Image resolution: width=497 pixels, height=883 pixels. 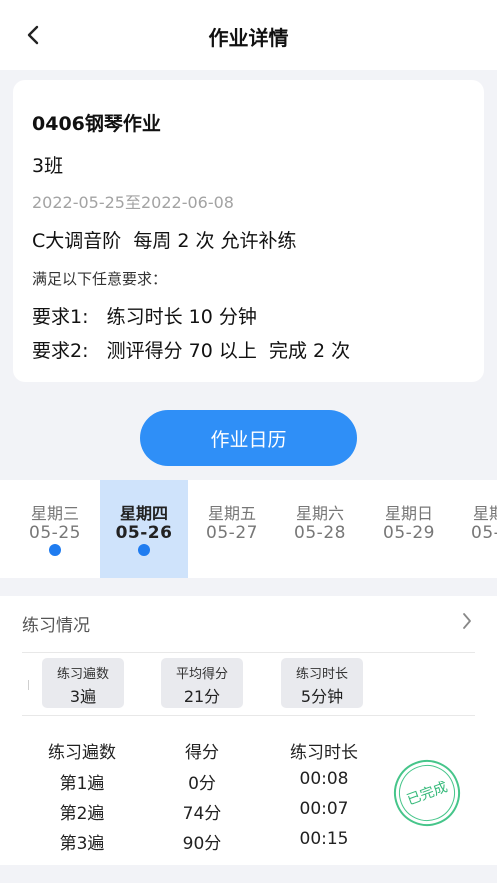 I want to click on table-cell: 第3遍, so click(x=82, y=844).